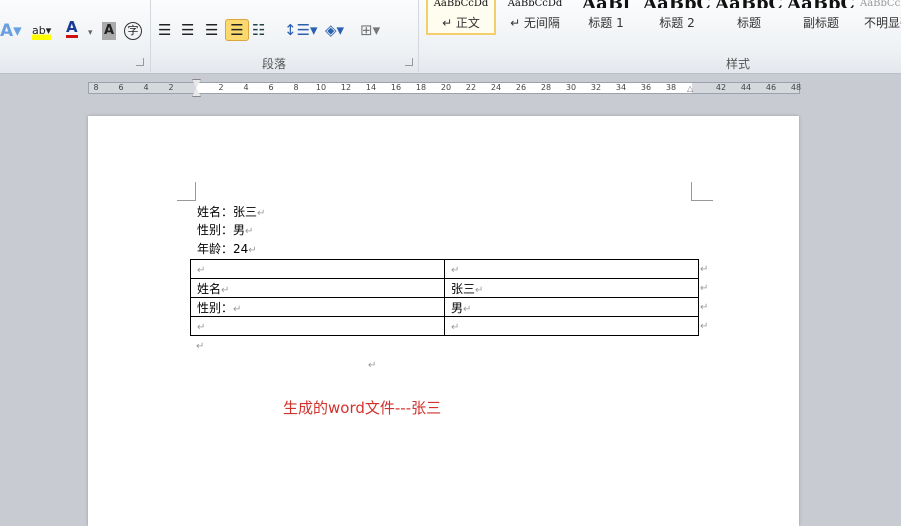 Image resolution: width=901 pixels, height=526 pixels. What do you see at coordinates (237, 30) in the screenshot?
I see `justify-icon: ☰` at bounding box center [237, 30].